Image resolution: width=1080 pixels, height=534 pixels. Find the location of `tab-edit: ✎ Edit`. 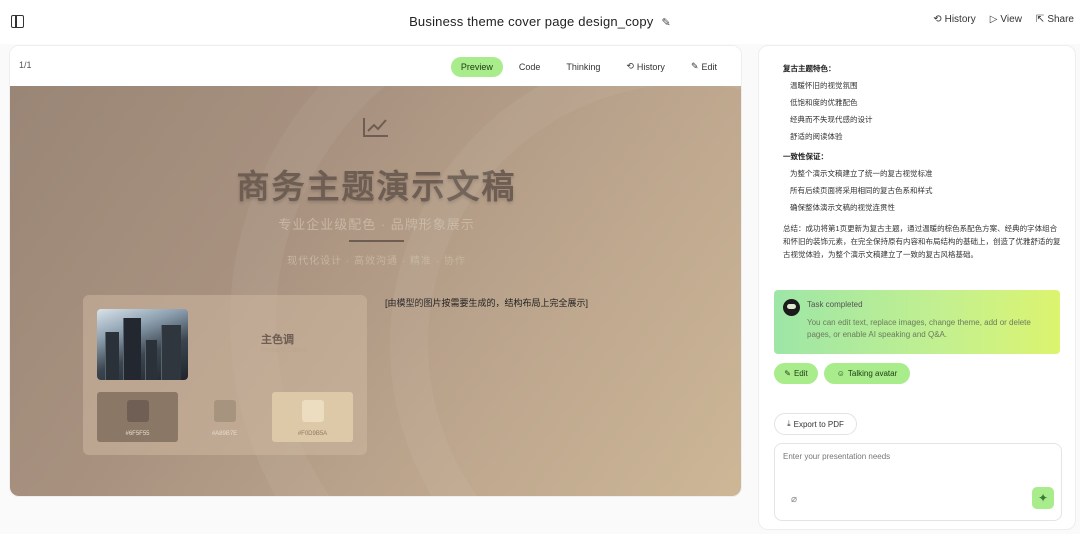

tab-edit: ✎ Edit is located at coordinates (704, 66).